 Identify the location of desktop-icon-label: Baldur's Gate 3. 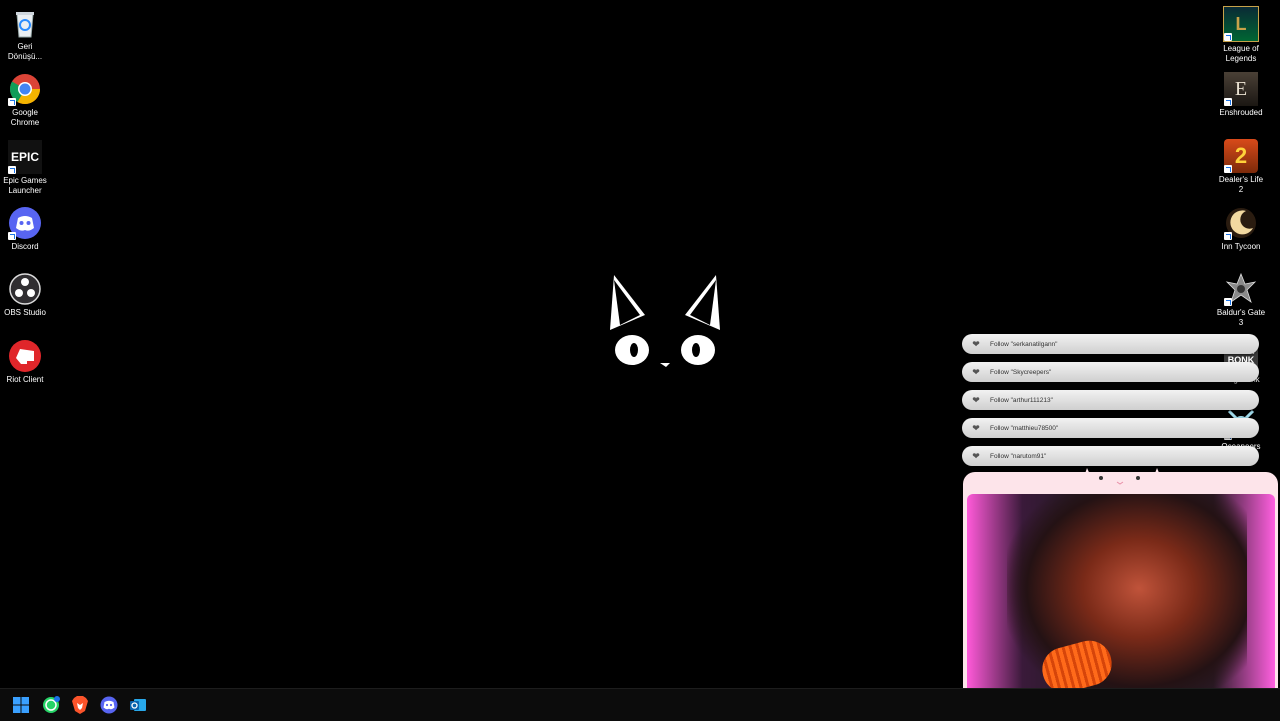
(1241, 317).